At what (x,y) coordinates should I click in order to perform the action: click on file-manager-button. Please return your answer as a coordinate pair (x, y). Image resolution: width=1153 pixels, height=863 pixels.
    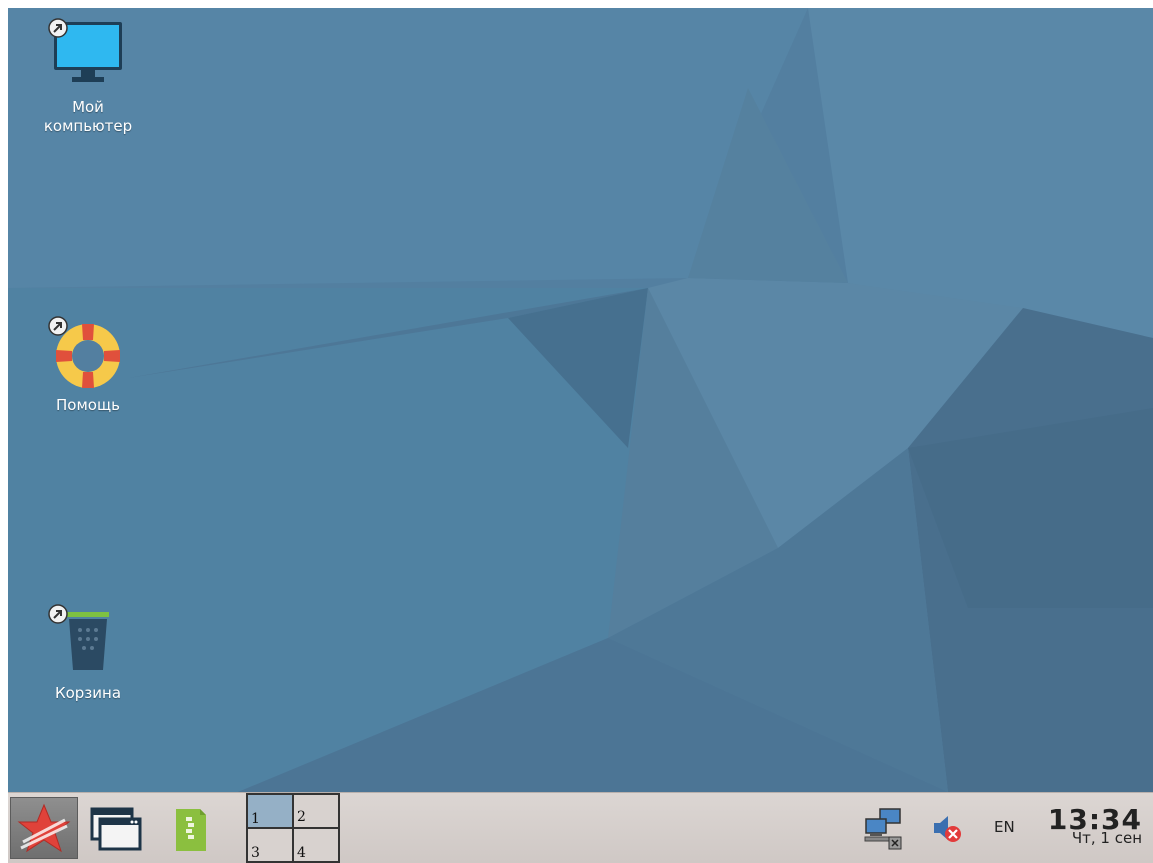
    Looking at the image, I should click on (192, 829).